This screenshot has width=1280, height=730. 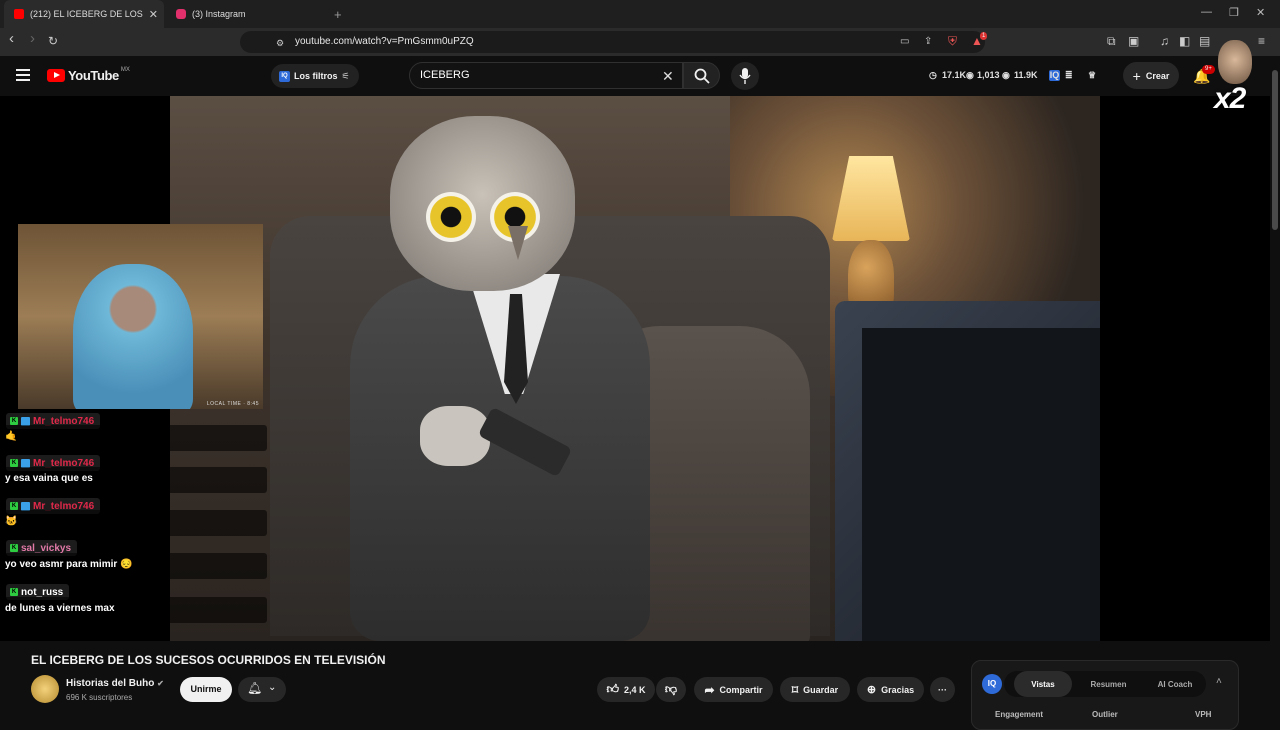 What do you see at coordinates (140, 316) in the screenshot?
I see `streamer-webcam: LOCAL TIME · 8:45` at bounding box center [140, 316].